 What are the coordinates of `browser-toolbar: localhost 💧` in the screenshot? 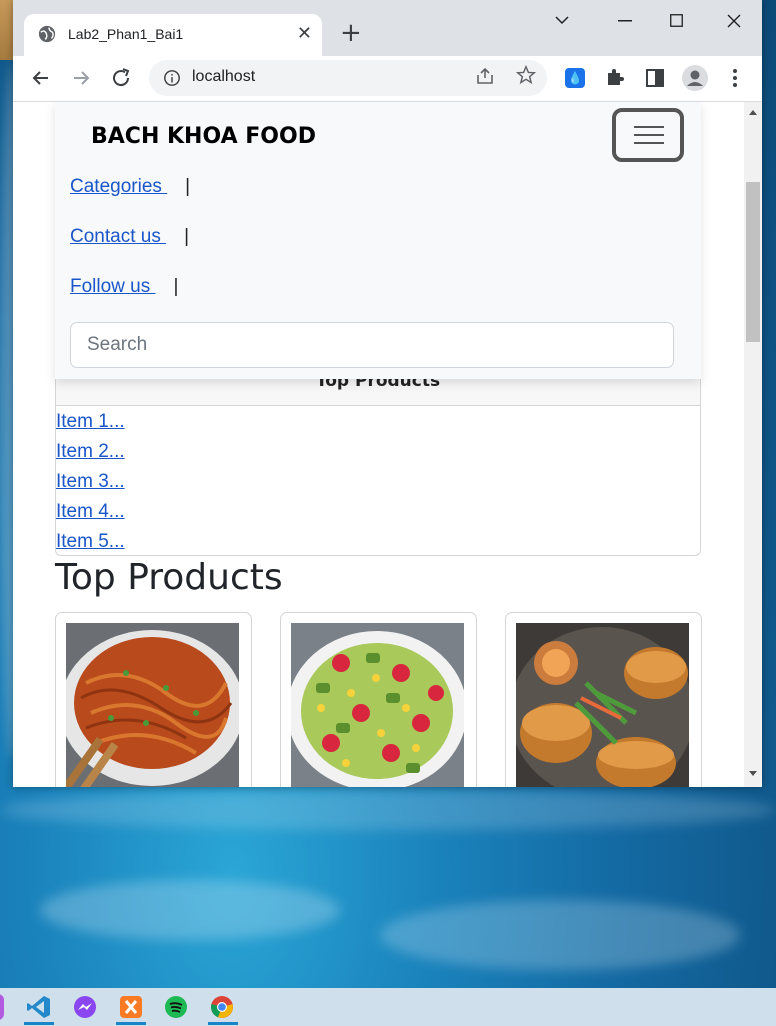 It's located at (387, 79).